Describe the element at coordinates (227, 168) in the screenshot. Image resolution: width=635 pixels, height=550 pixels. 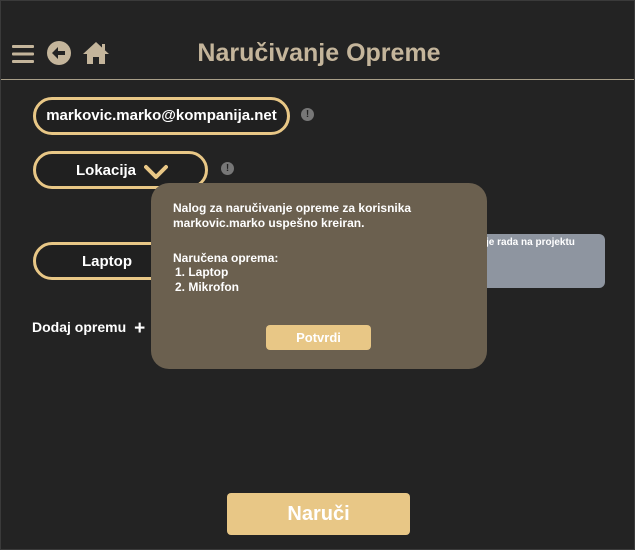
I see `location-info-icon: !` at that location.